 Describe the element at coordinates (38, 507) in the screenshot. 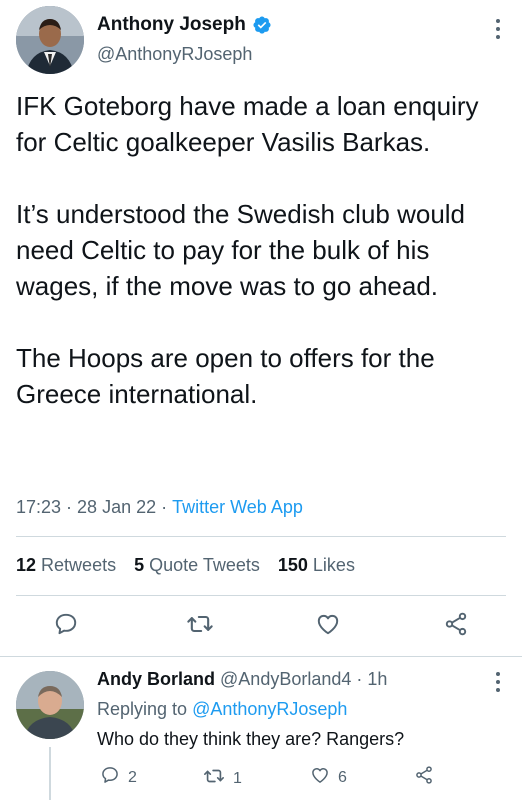

I see `tweet-time: 17:23` at that location.